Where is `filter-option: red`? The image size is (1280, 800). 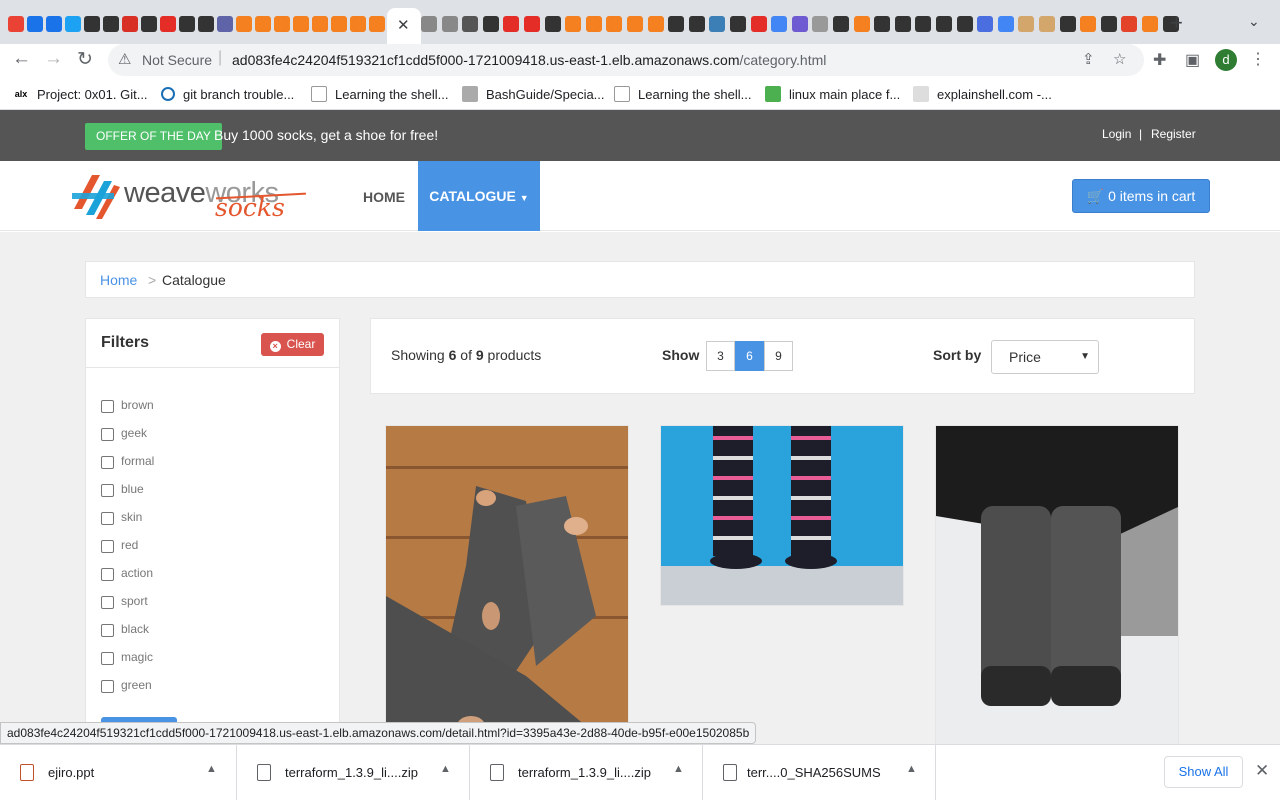 filter-option: red is located at coordinates (119, 545).